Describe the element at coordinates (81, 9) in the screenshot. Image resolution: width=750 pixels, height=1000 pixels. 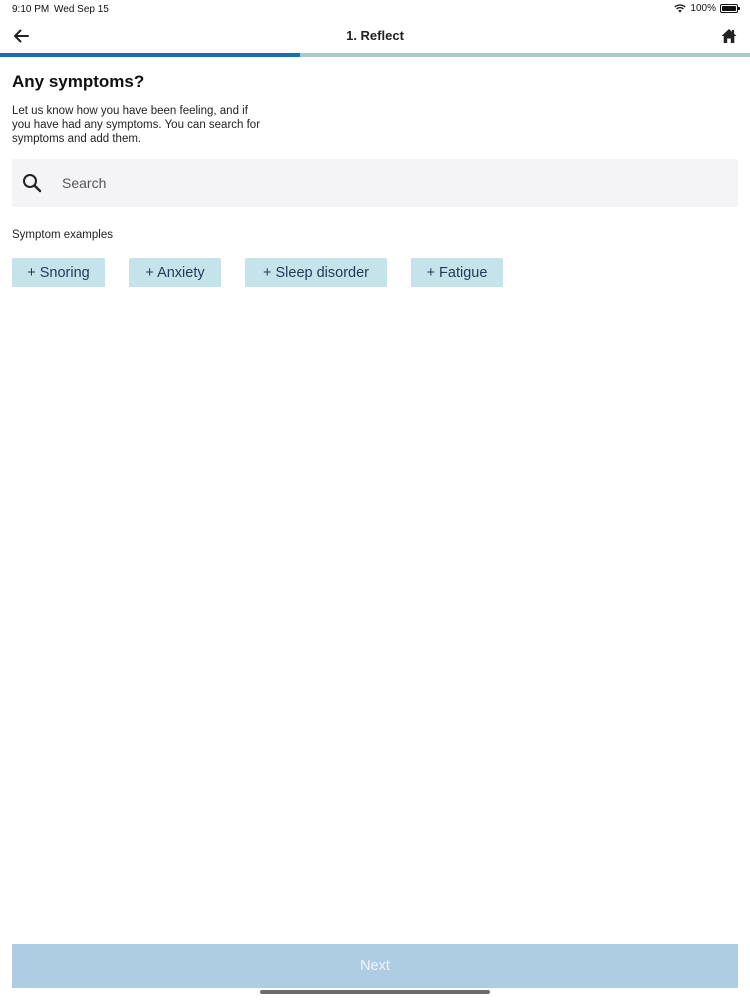
I see `status-date: Wed Sep 15` at that location.